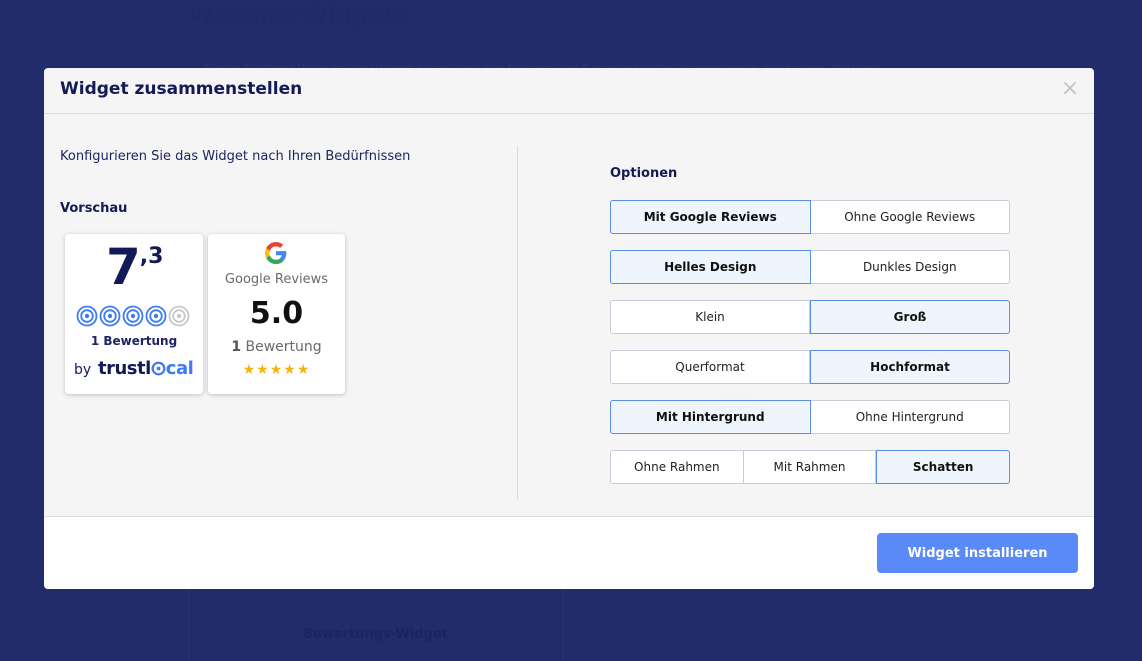  Describe the element at coordinates (179, 316) in the screenshot. I see `rating-circle-empty-icon` at that location.